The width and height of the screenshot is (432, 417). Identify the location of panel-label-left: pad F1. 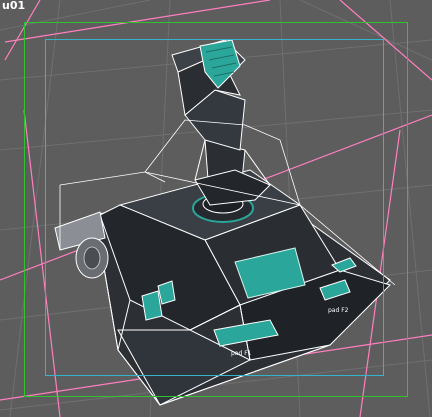
(241, 353).